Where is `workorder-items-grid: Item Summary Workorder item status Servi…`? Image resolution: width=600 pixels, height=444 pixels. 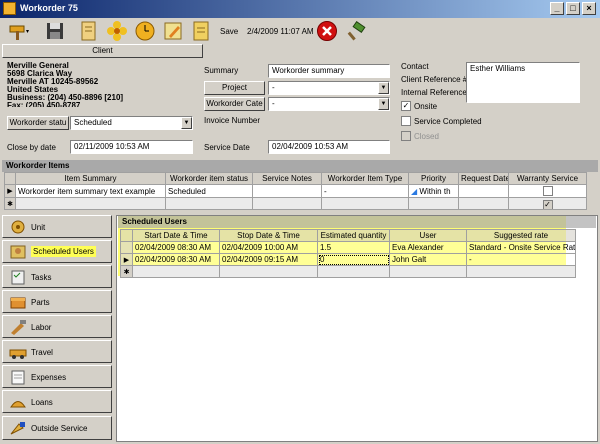
workorder-items-grid: Item Summary Workorder item status Servi… is located at coordinates (295, 191).